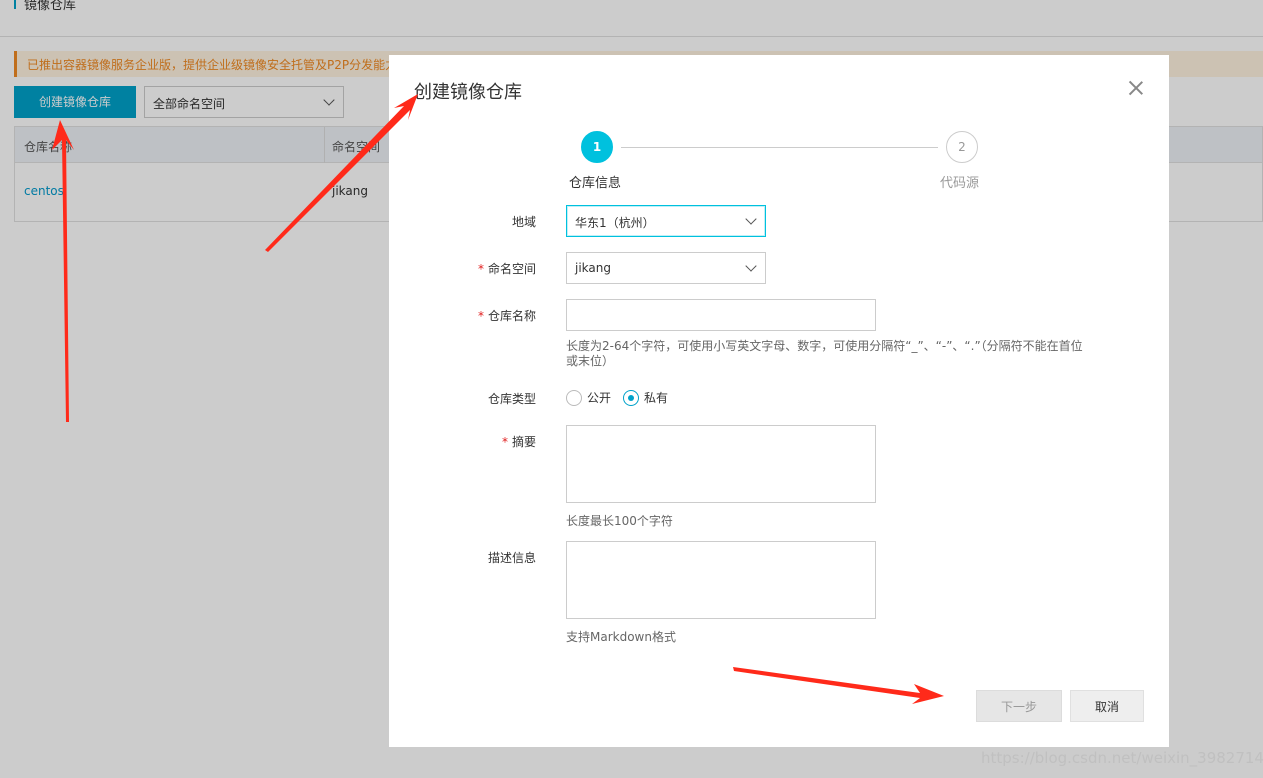 This screenshot has width=1263, height=778. Describe the element at coordinates (721, 315) in the screenshot. I see `repo-name-input` at that location.